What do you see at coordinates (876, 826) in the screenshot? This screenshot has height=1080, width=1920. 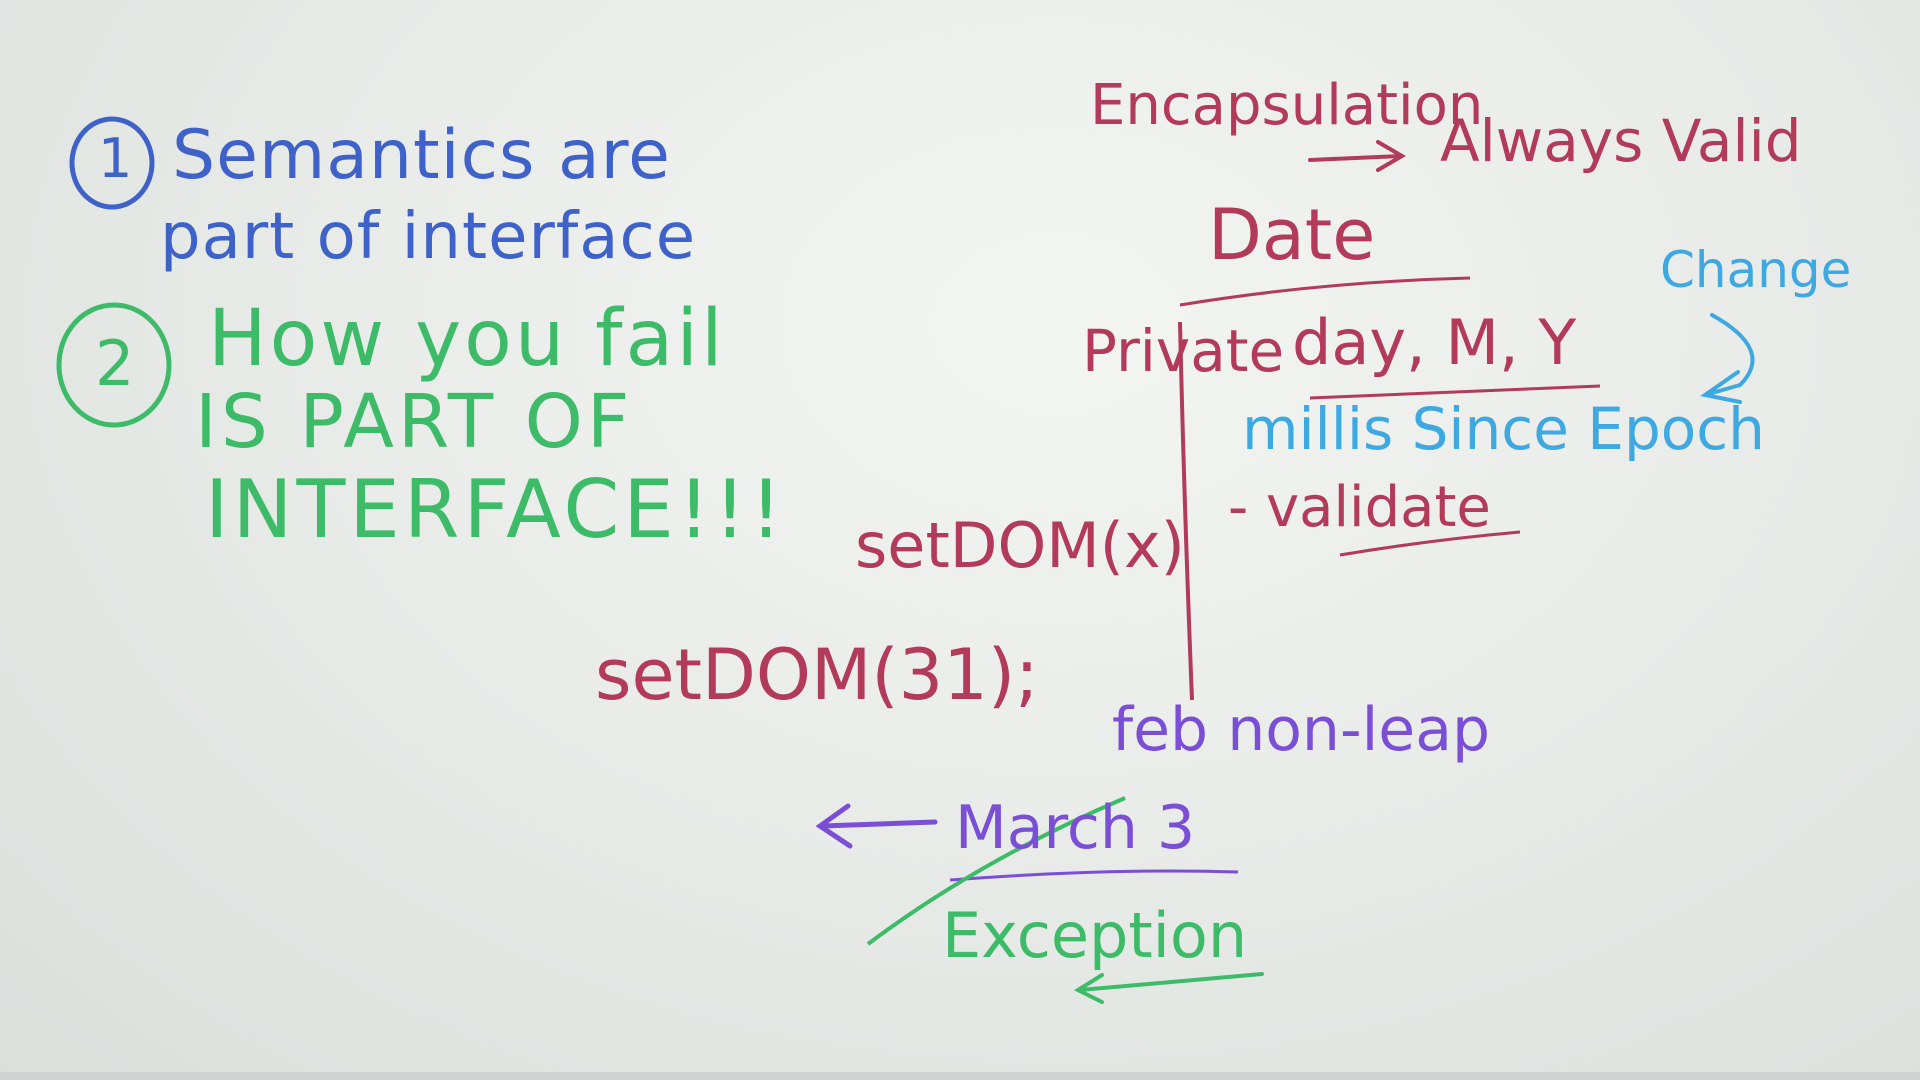 I see `left-arrow-march` at bounding box center [876, 826].